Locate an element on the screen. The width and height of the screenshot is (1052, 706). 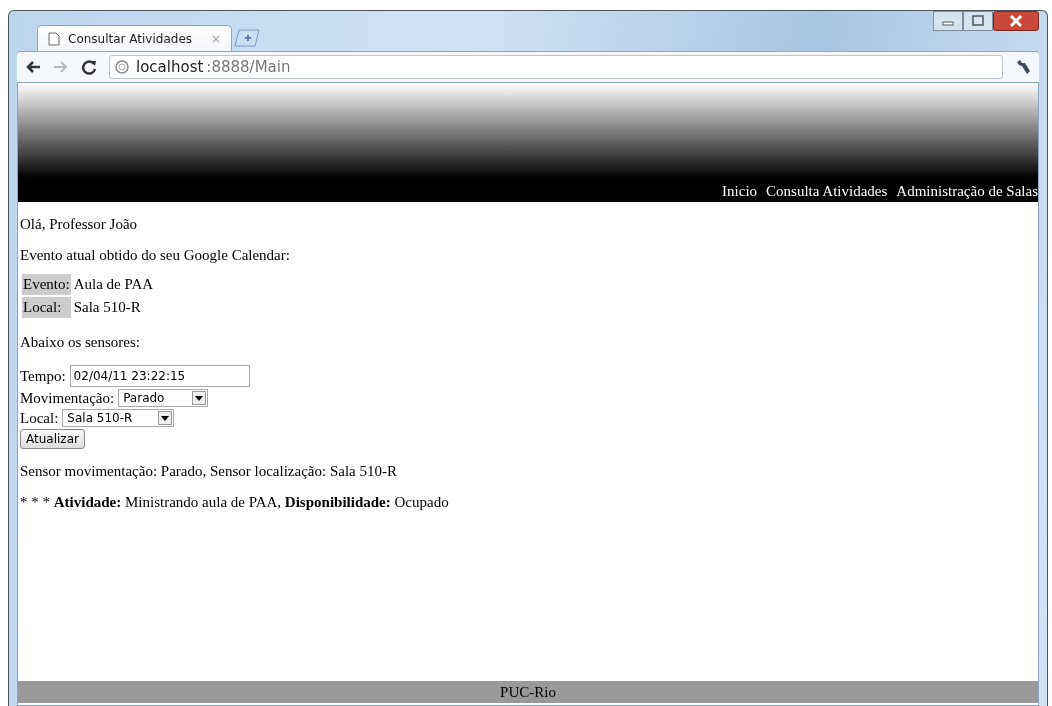
footer: PUC-Rio is located at coordinates (528, 692).